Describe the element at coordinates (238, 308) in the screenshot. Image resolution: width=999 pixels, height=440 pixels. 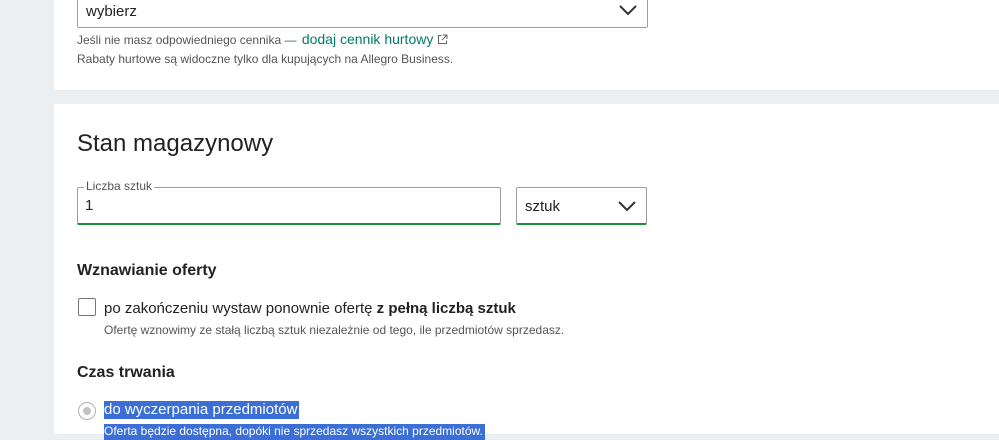
I see `renew-label-text: po zakończeniu wystaw ponownie ofertę` at that location.